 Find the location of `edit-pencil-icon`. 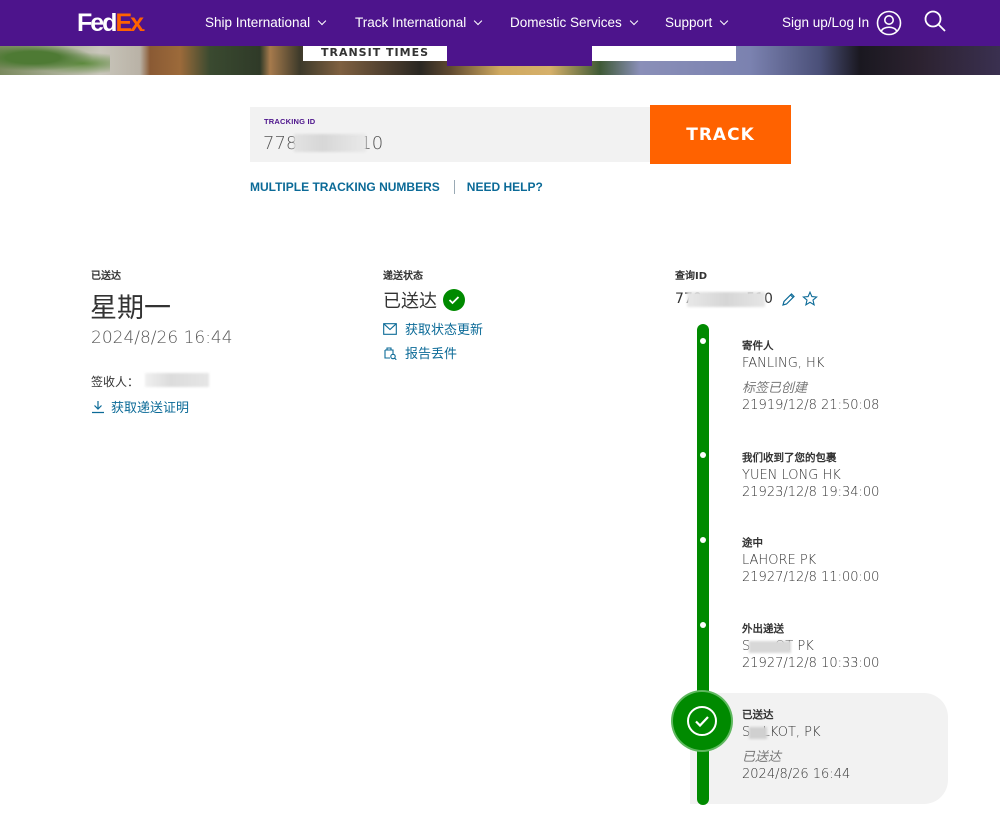

edit-pencil-icon is located at coordinates (788, 299).